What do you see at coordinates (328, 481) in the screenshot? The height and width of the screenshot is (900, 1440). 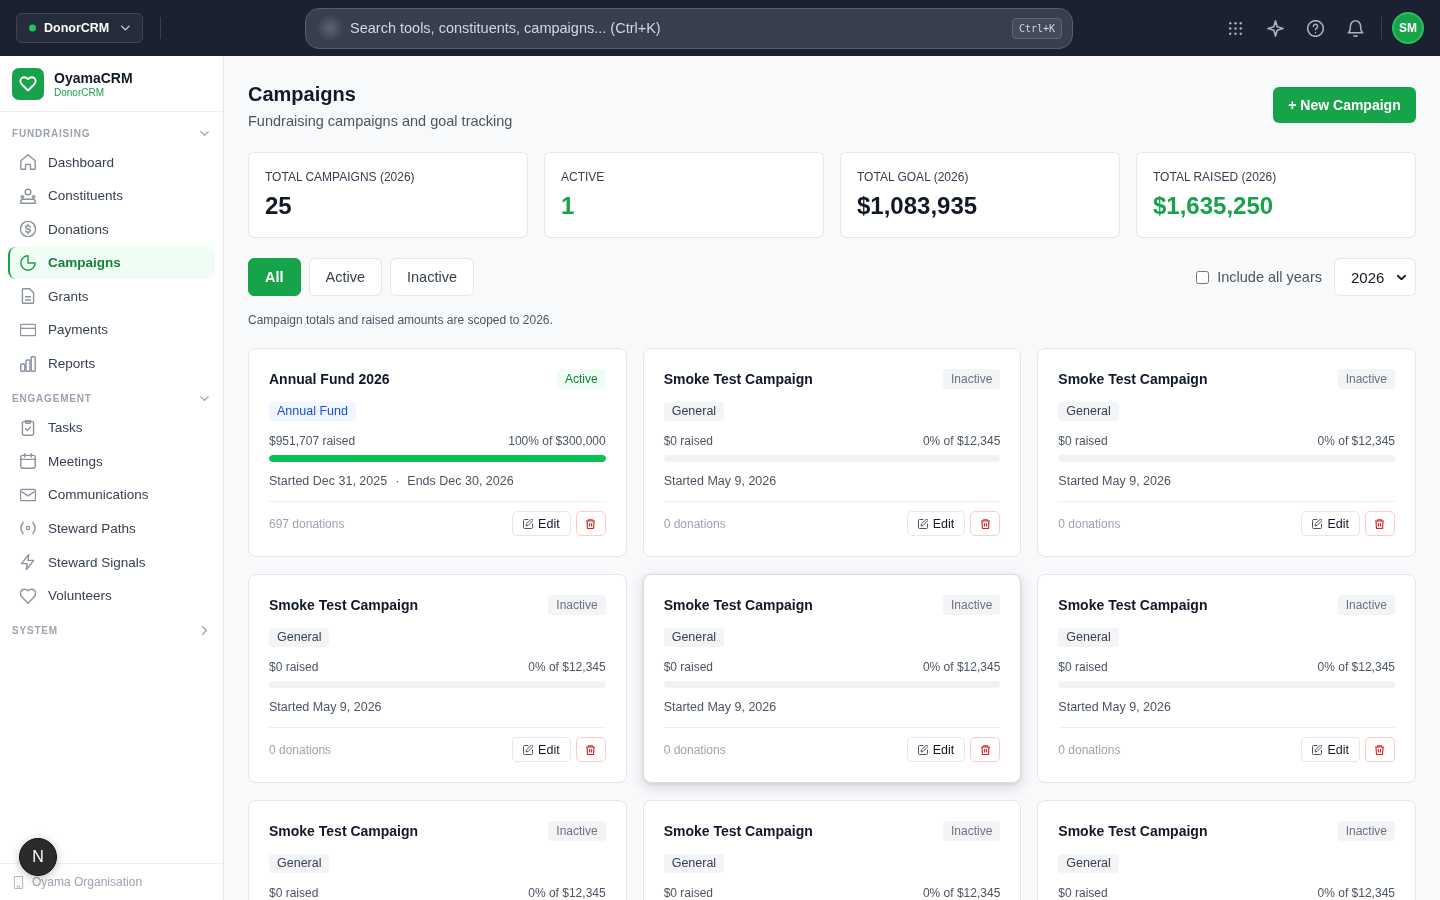 I see `campaign-date: Started Dec 31, 2025` at bounding box center [328, 481].